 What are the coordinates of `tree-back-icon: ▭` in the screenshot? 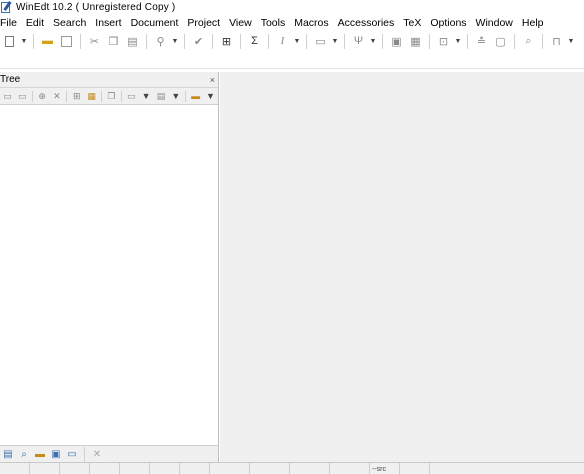 It's located at (7, 96).